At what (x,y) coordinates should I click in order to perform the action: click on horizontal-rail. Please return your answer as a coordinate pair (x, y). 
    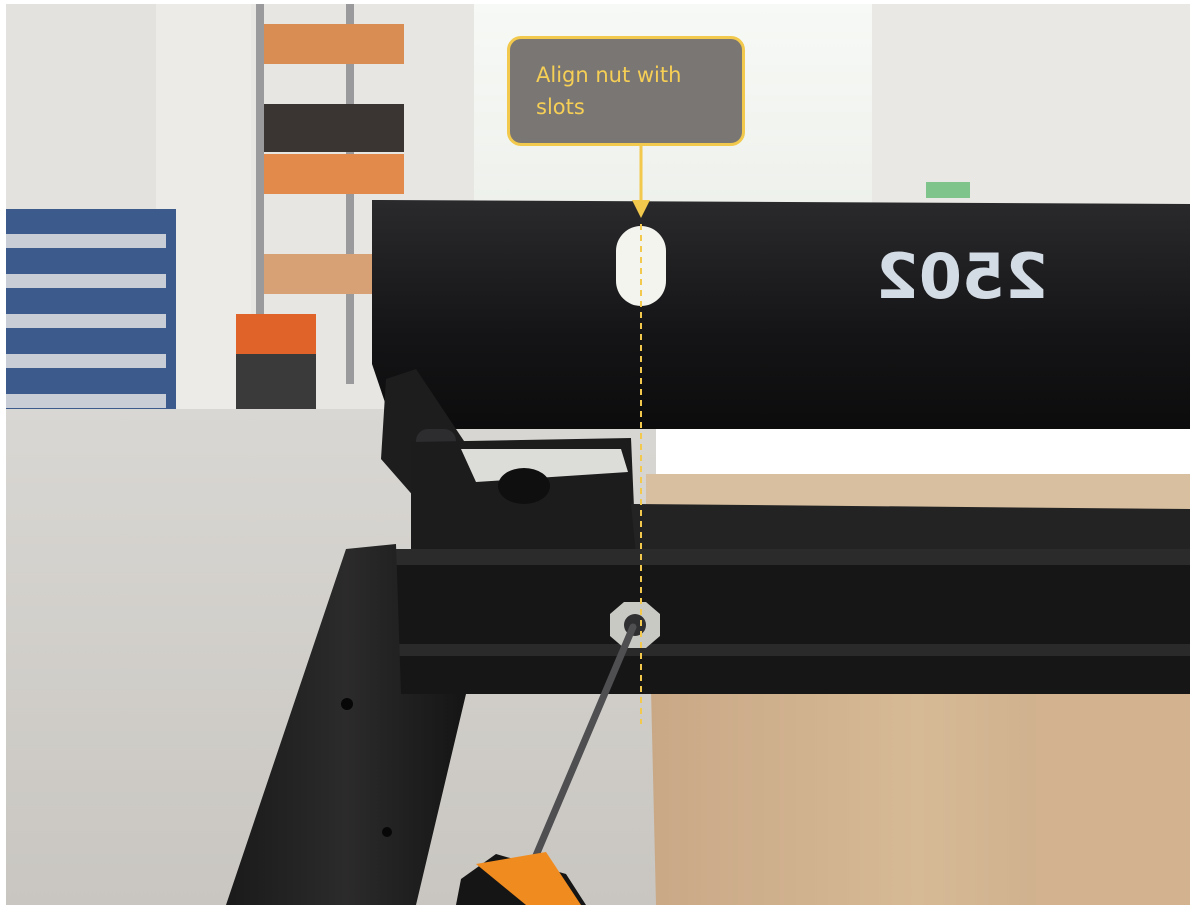
    Looking at the image, I should click on (790, 621).